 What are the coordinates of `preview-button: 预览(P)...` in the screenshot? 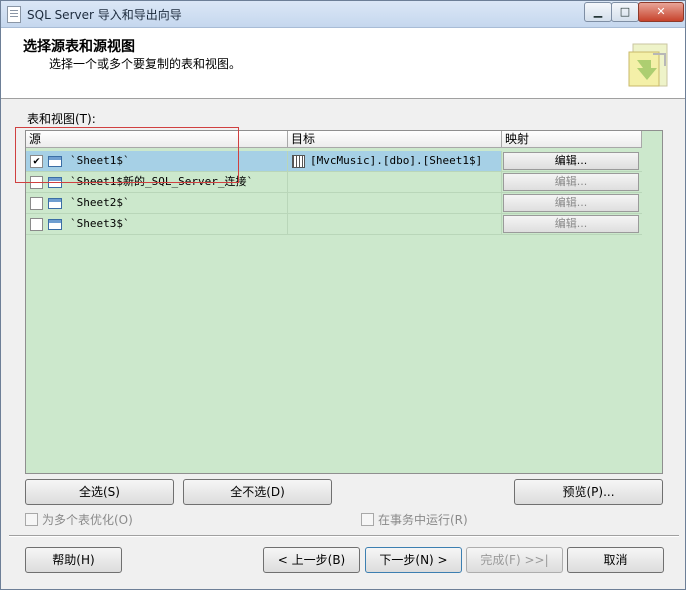 It's located at (588, 492).